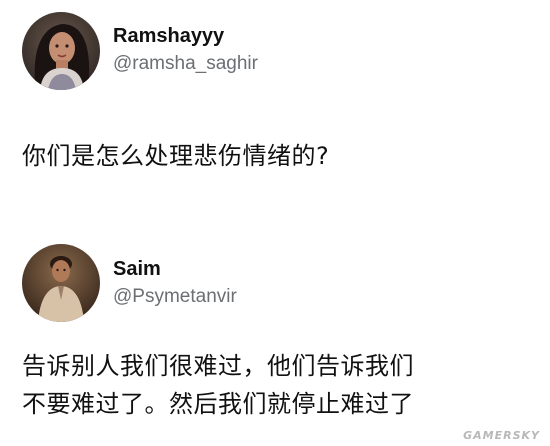  Describe the element at coordinates (176, 156) in the screenshot. I see `post-text-line: 你们是怎么处理悲伤情绪的?` at that location.